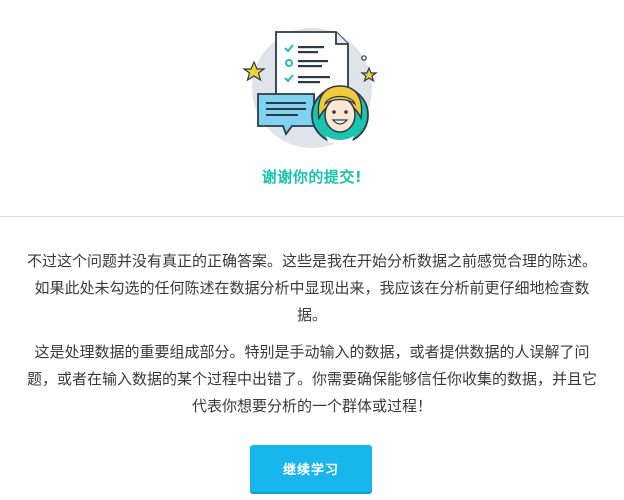 The width and height of the screenshot is (624, 500). Describe the element at coordinates (310, 88) in the screenshot. I see `survey-checklist-person-icon` at that location.